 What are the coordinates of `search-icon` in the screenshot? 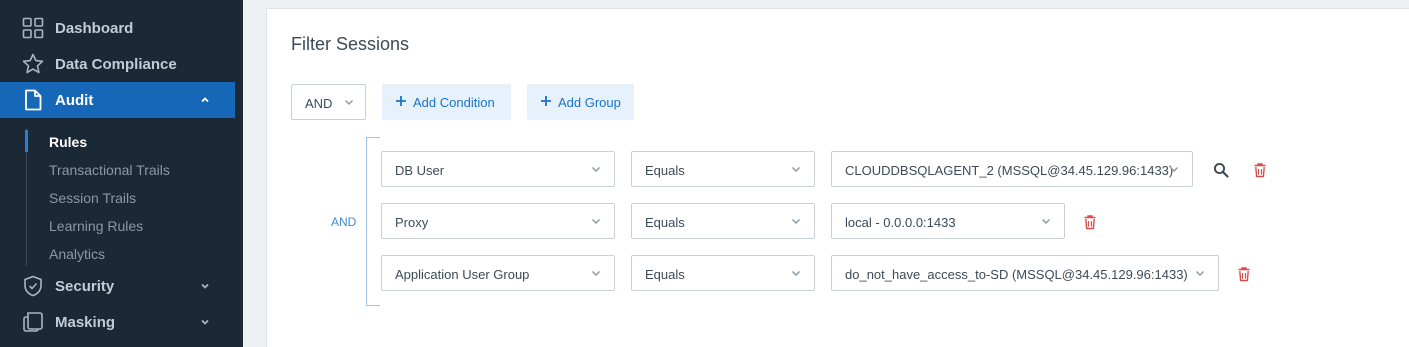 It's located at (1221, 170).